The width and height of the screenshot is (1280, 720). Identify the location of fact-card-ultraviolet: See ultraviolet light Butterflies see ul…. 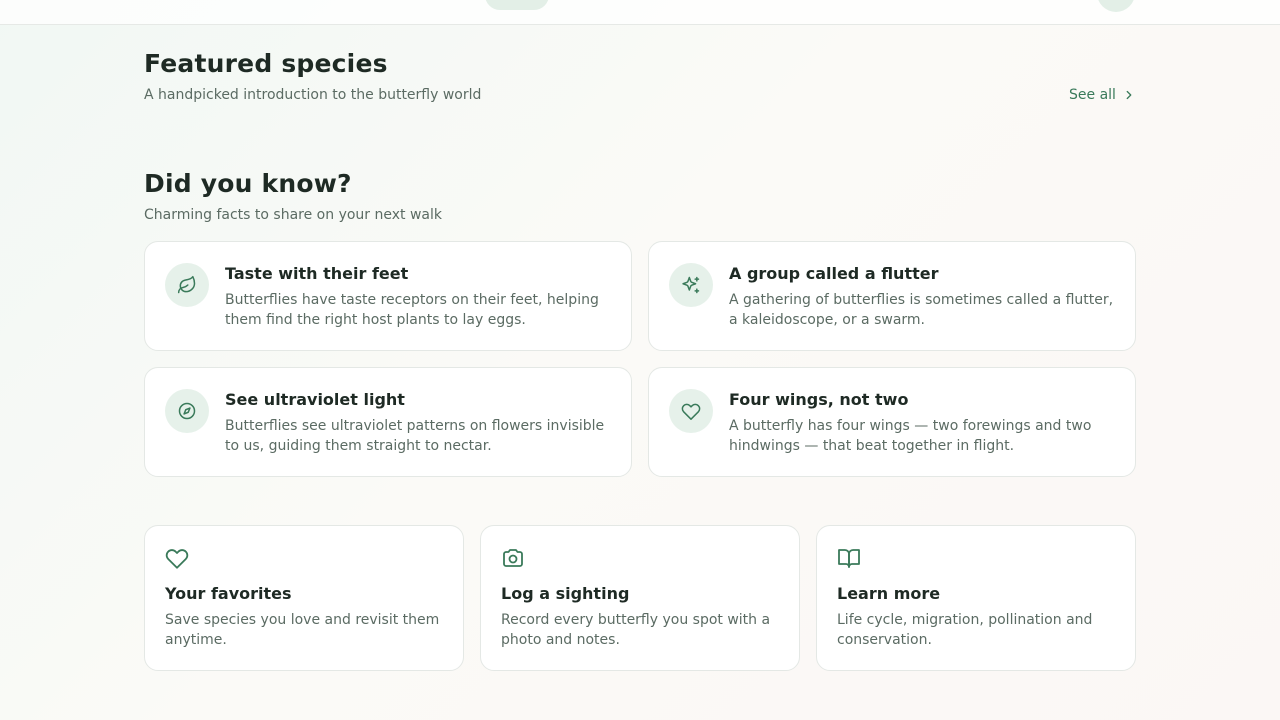
(388, 422).